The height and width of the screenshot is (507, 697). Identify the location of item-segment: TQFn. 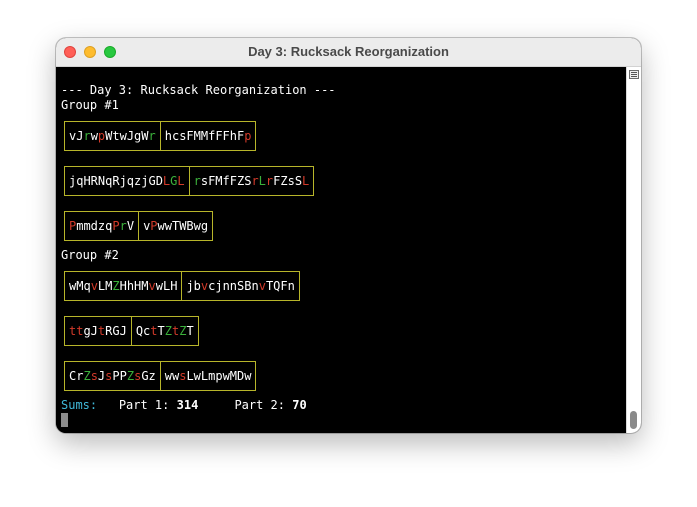
(280, 286).